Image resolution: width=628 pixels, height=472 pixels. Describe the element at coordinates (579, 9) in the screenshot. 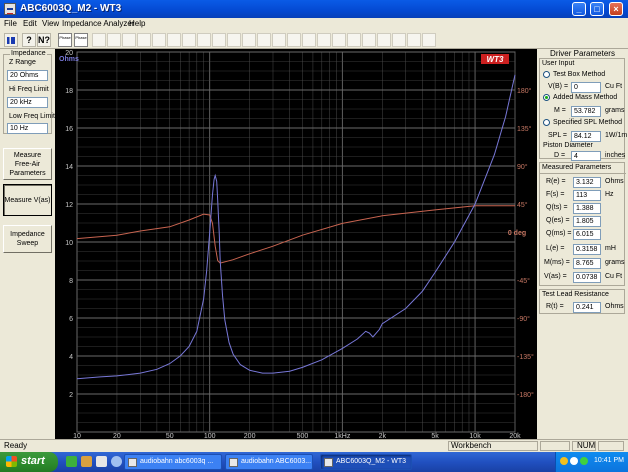

I see `minimize-button: _` at that location.